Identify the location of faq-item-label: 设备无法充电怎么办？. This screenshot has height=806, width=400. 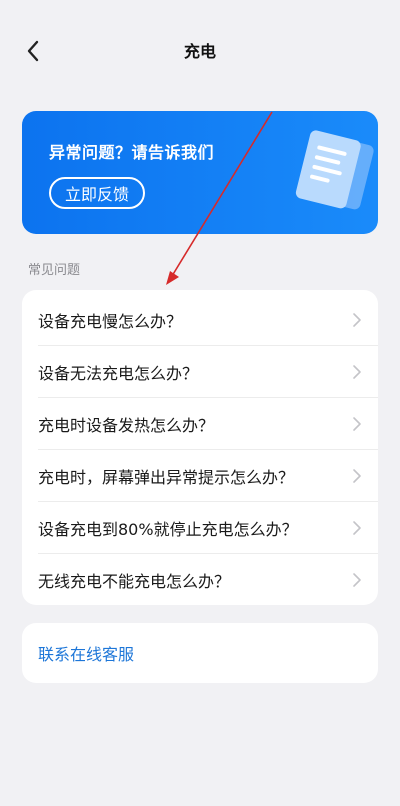
(118, 373).